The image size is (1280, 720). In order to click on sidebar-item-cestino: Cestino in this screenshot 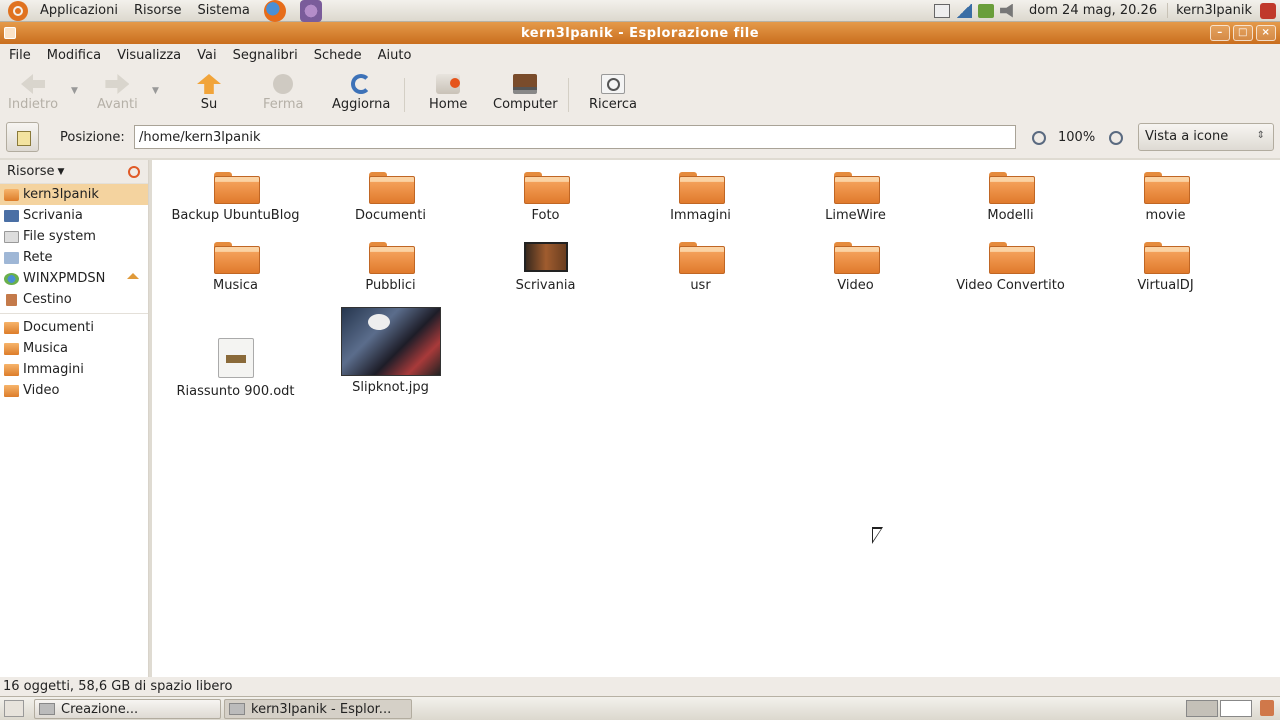, I will do `click(74, 299)`.